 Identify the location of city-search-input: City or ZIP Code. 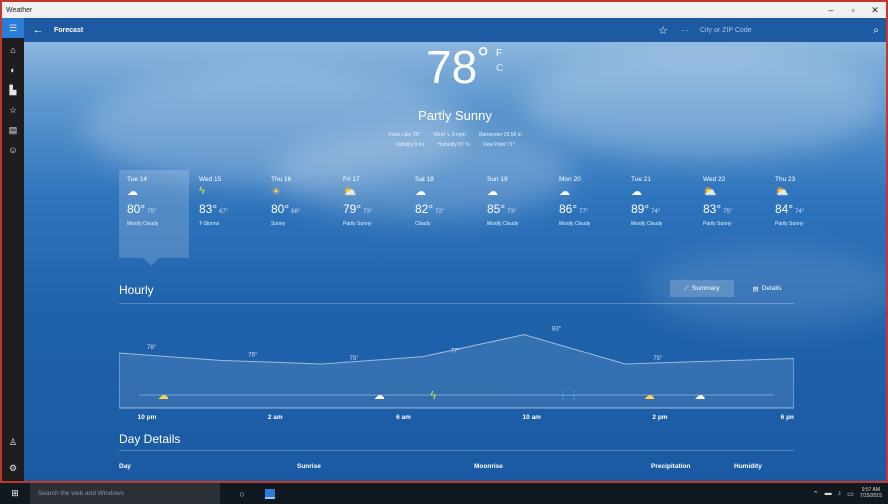
(781, 30).